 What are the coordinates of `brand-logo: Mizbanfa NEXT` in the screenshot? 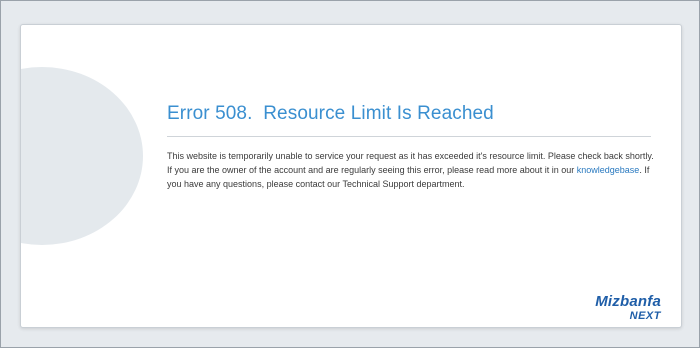 It's located at (628, 308).